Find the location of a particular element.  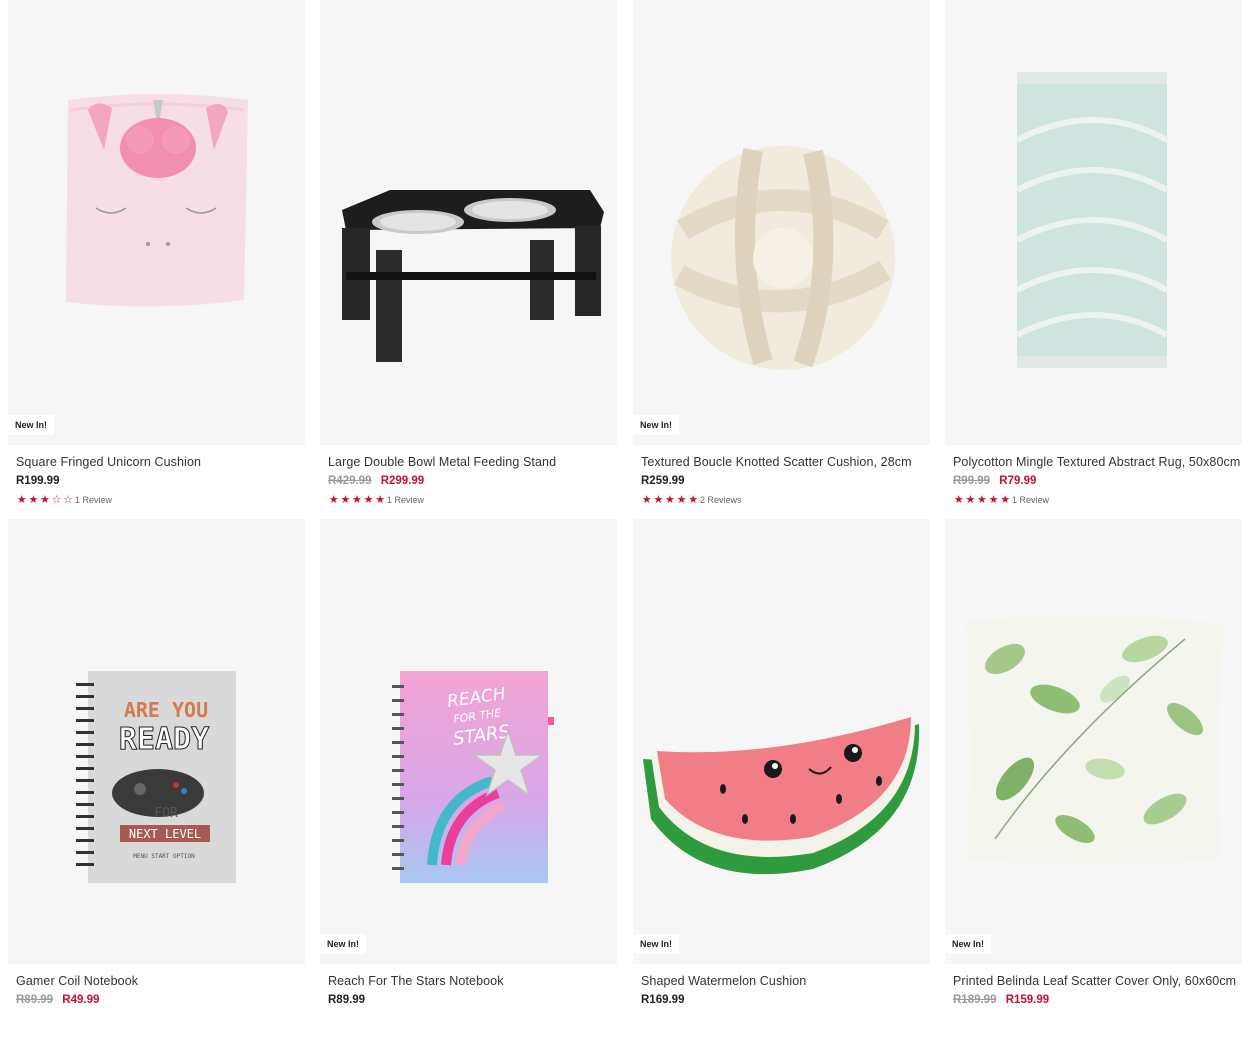

rug-image is located at coordinates (1092, 220).